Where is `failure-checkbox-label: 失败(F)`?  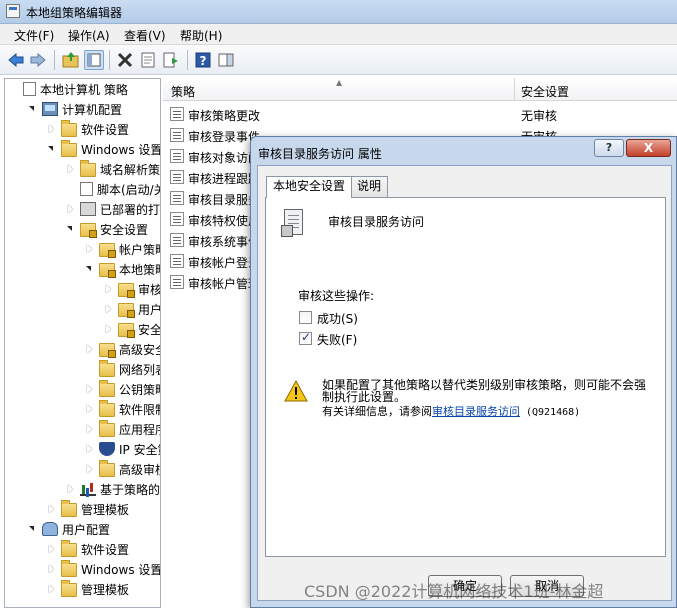 failure-checkbox-label: 失败(F) is located at coordinates (337, 339).